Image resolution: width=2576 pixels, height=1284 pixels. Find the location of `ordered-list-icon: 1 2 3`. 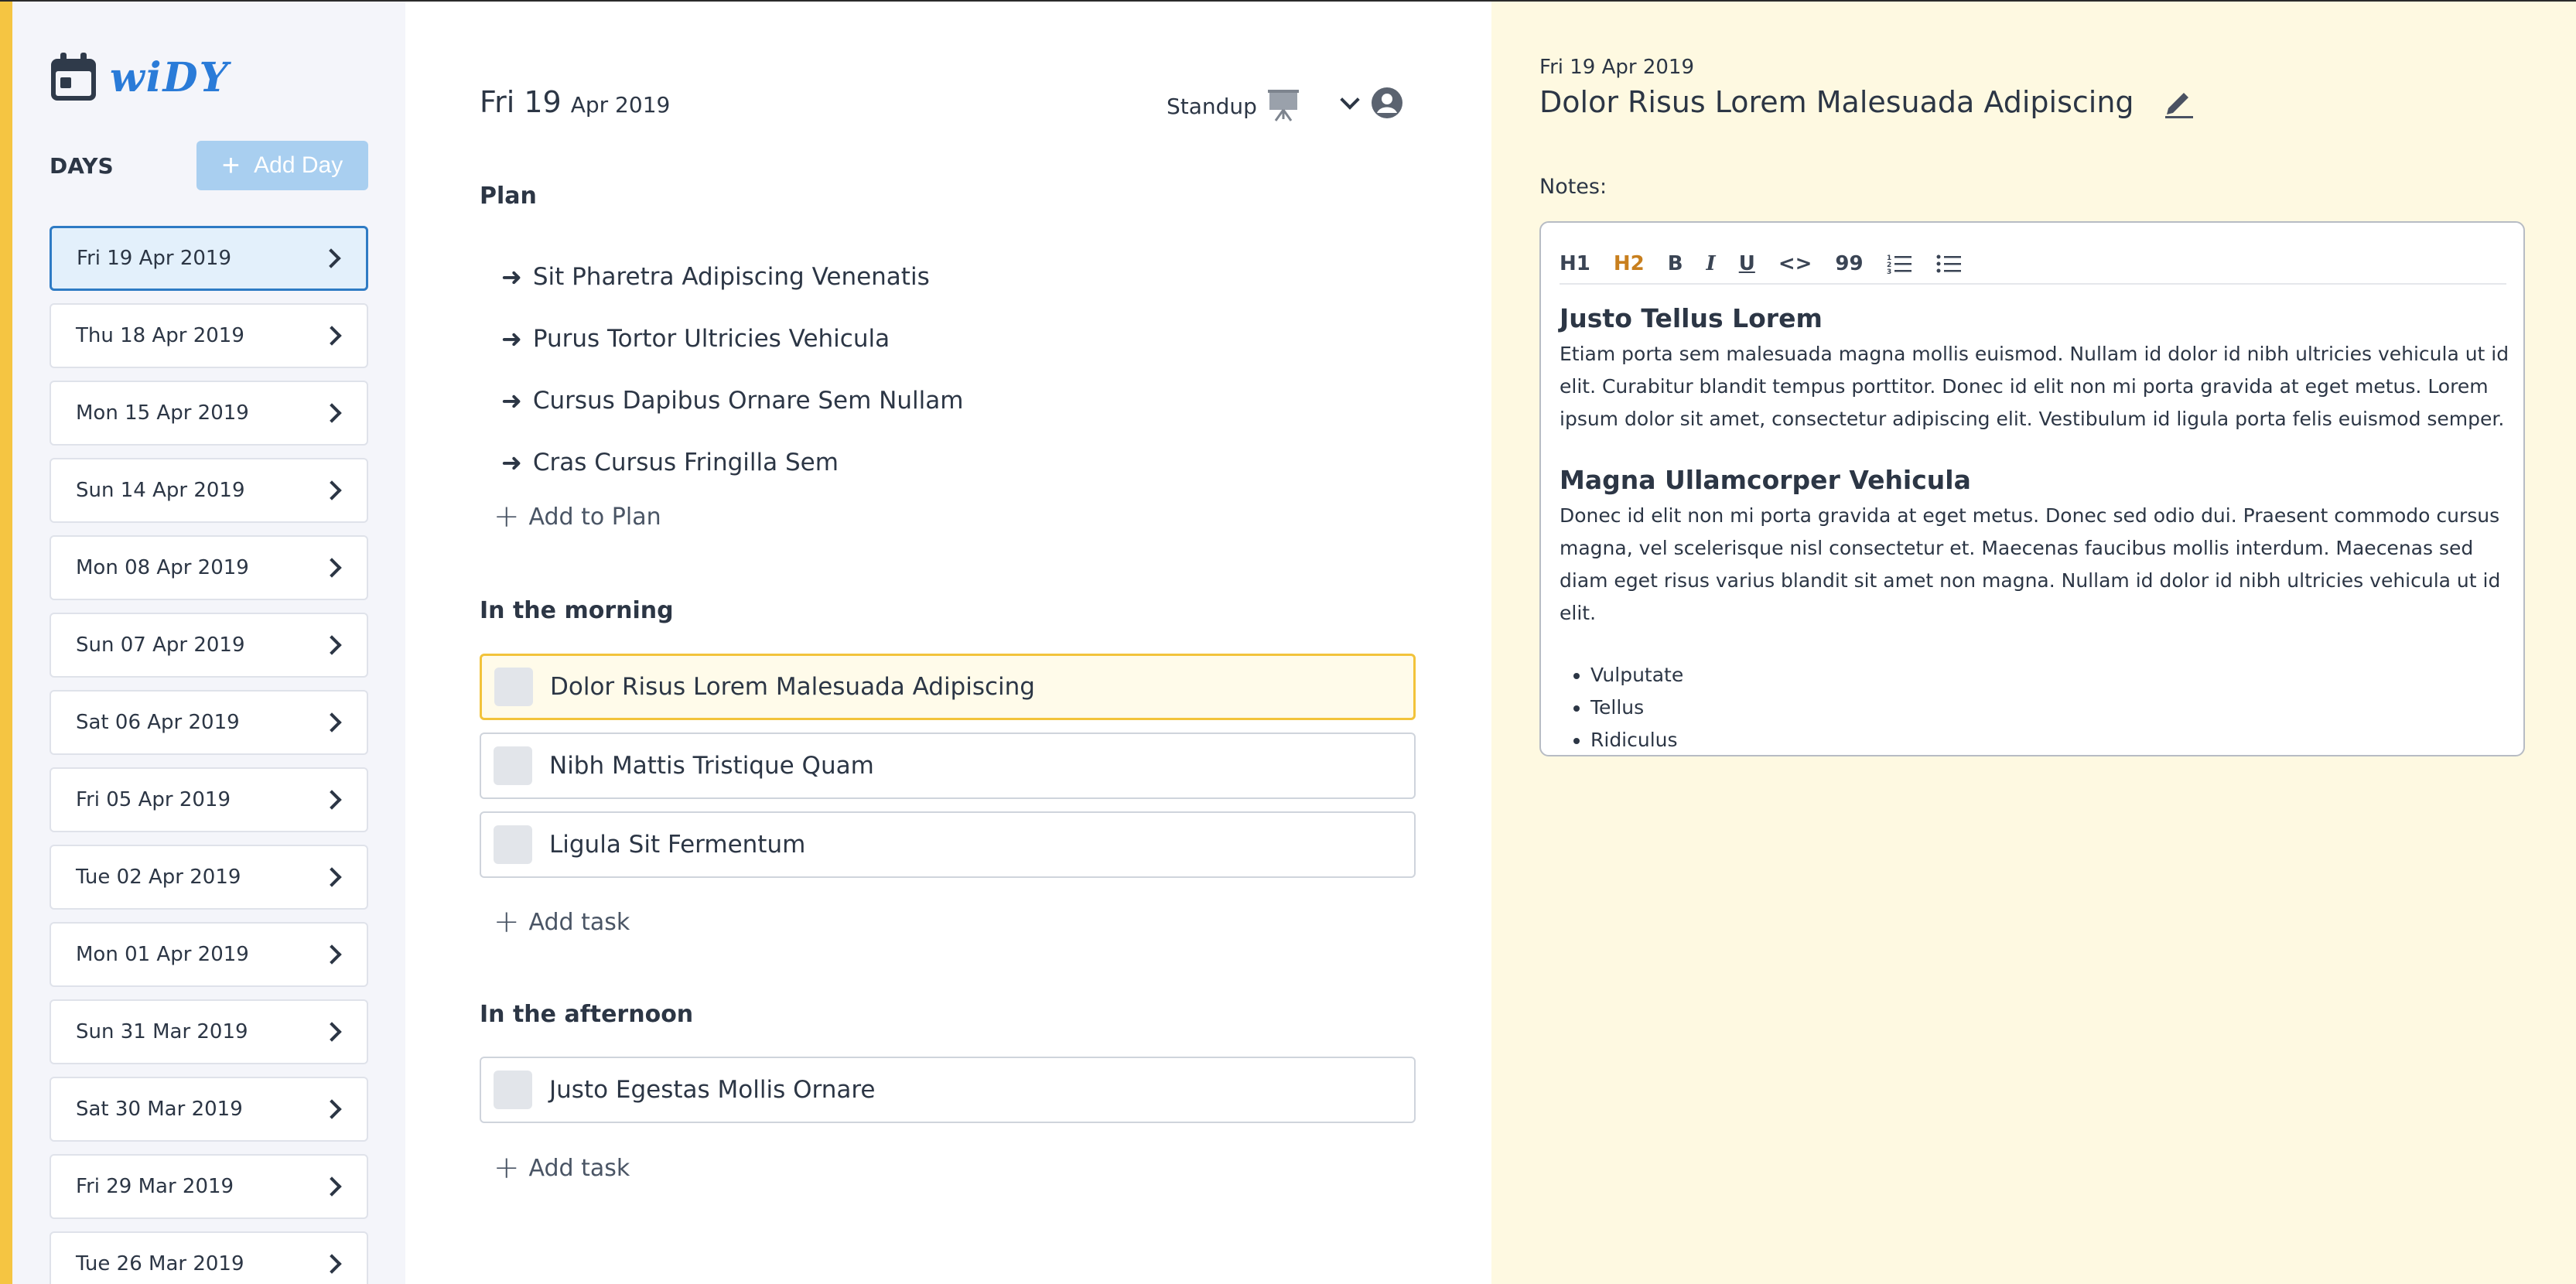

ordered-list-icon: 1 2 3 is located at coordinates (1900, 264).